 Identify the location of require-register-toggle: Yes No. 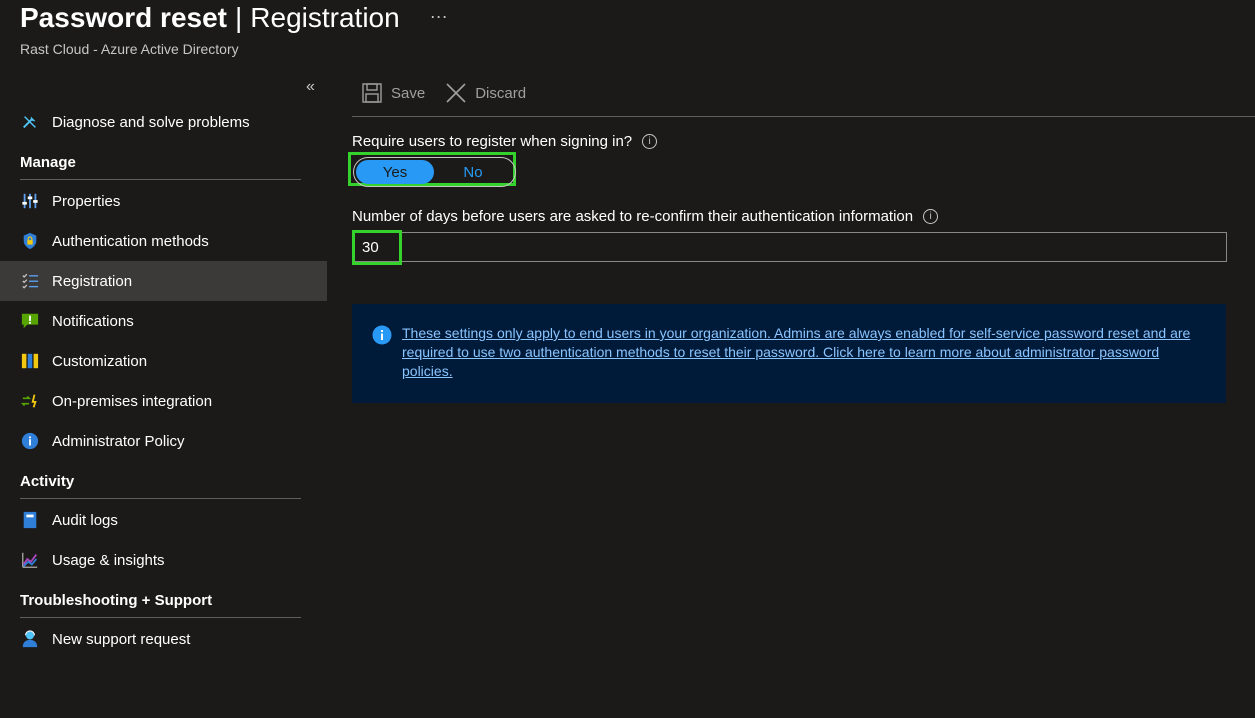
(434, 172).